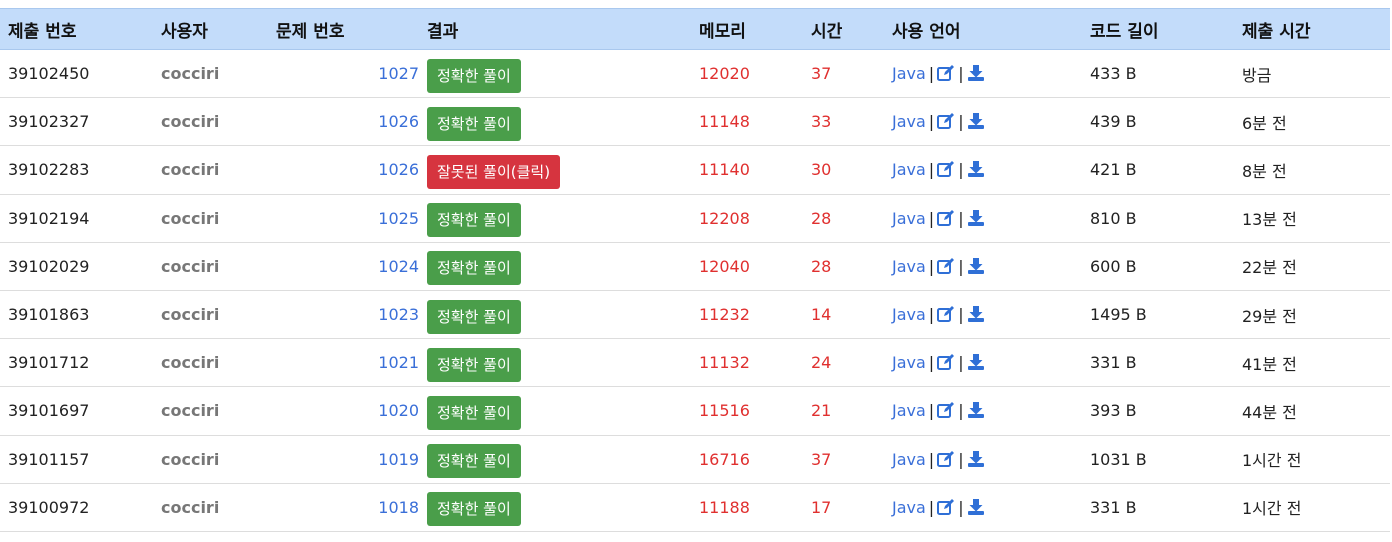 Image resolution: width=1392 pixels, height=542 pixels. Describe the element at coordinates (49, 266) in the screenshot. I see `submission-id-text: 39102029` at that location.